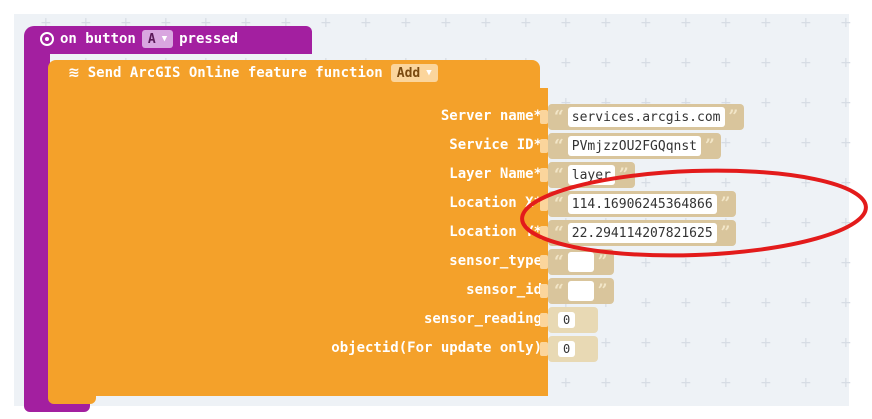 The width and height of the screenshot is (872, 419). Describe the element at coordinates (139, 39) in the screenshot. I see `event-block-header: on button A ▼ pressed` at that location.